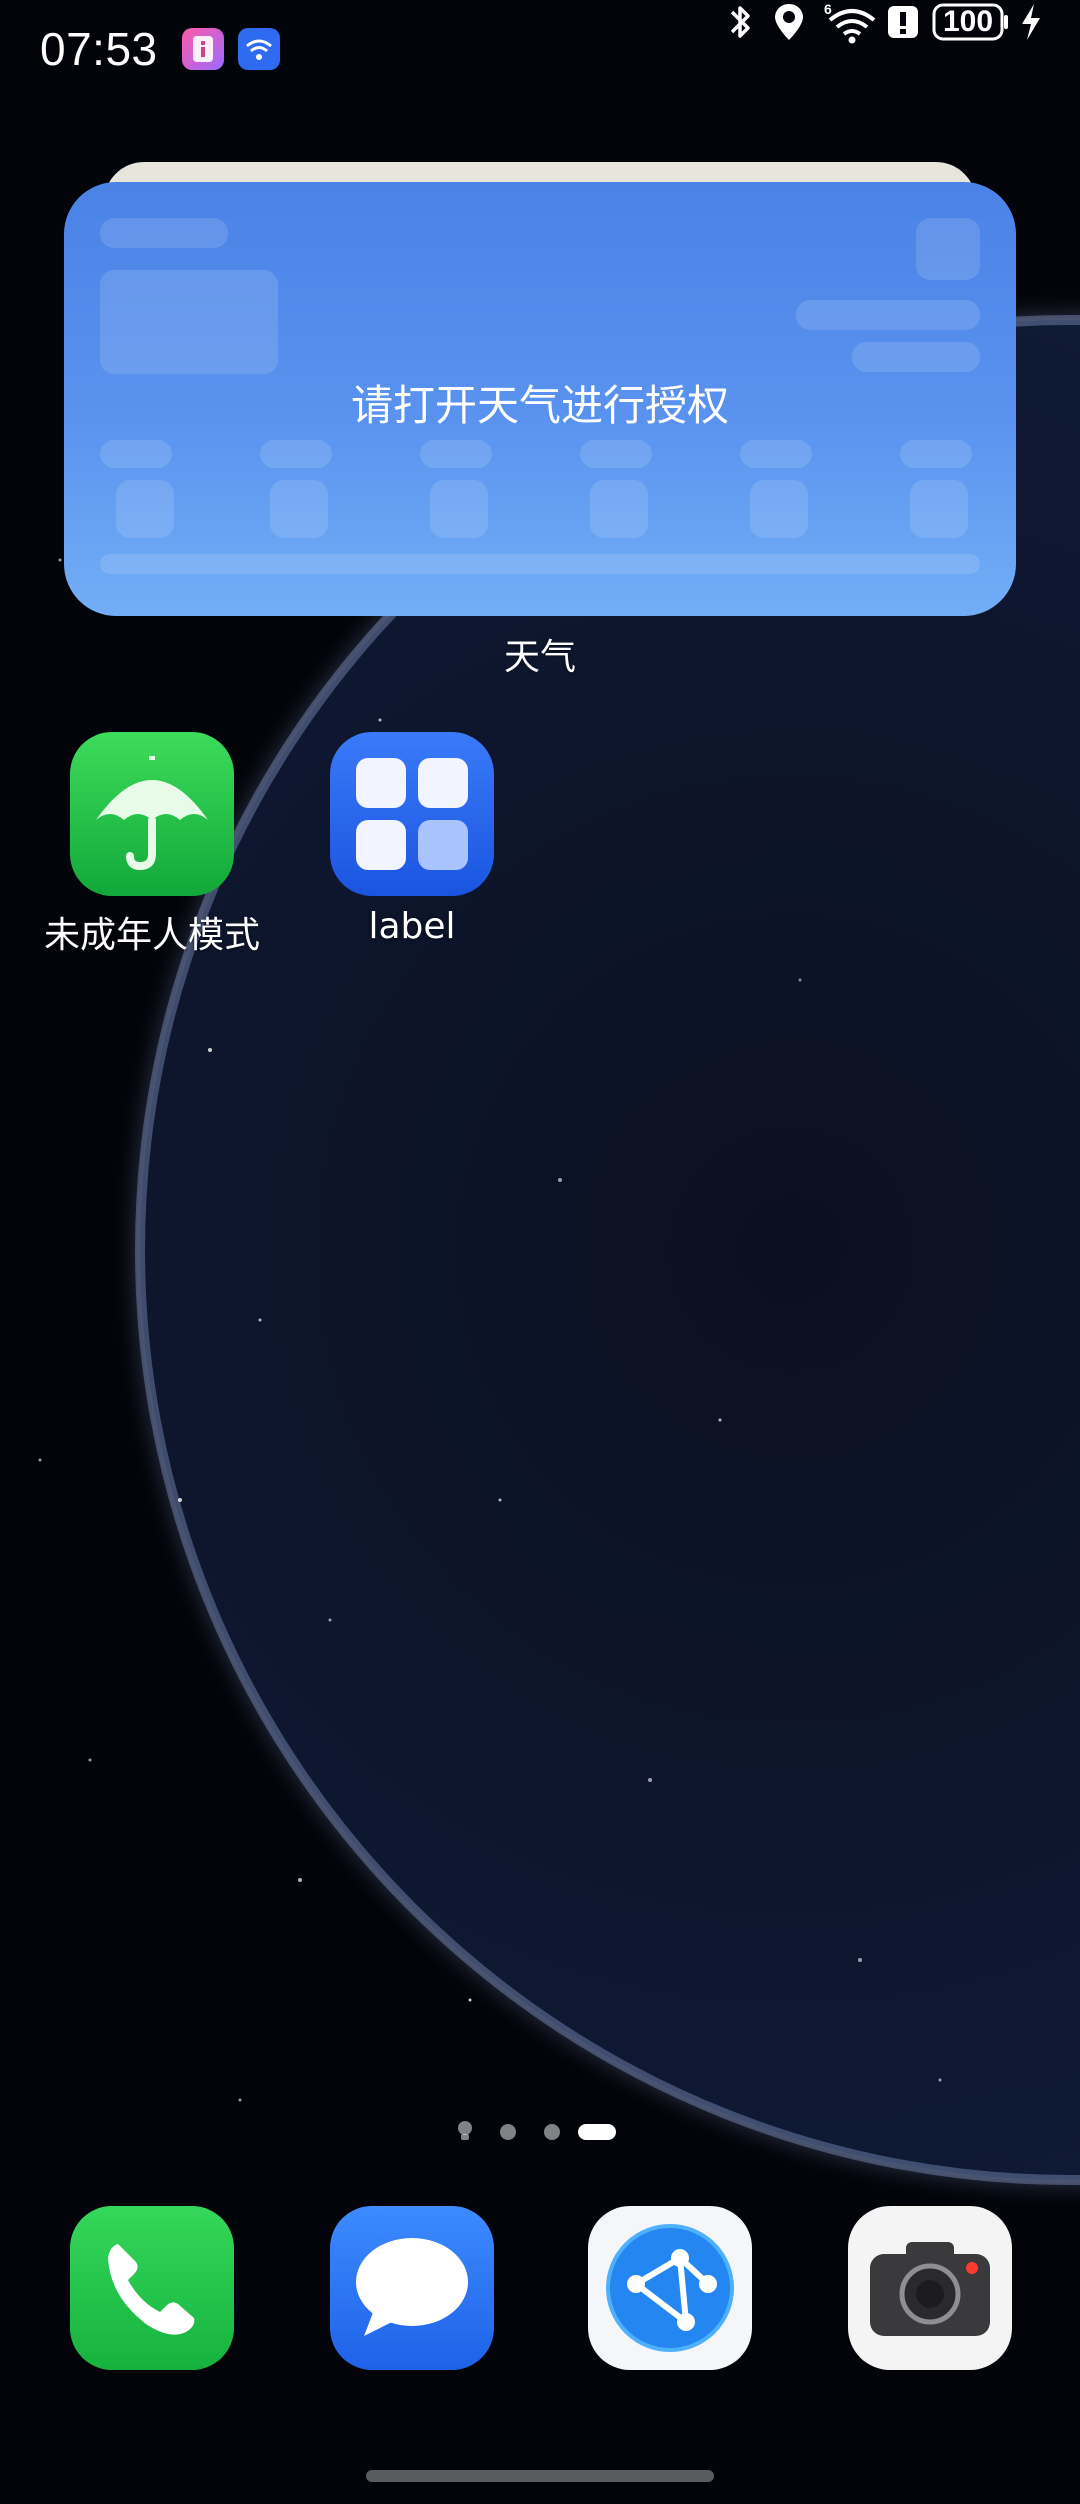 Image resolution: width=1080 pixels, height=2504 pixels. I want to click on app-minor-mode: 未成年人模式, so click(152, 845).